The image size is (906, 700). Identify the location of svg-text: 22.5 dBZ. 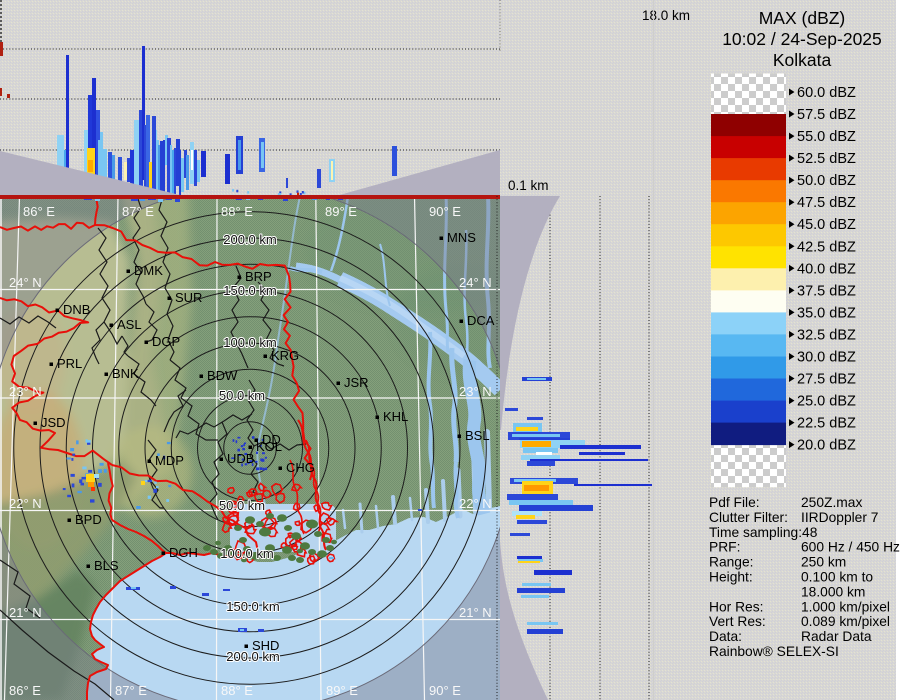
(826, 424).